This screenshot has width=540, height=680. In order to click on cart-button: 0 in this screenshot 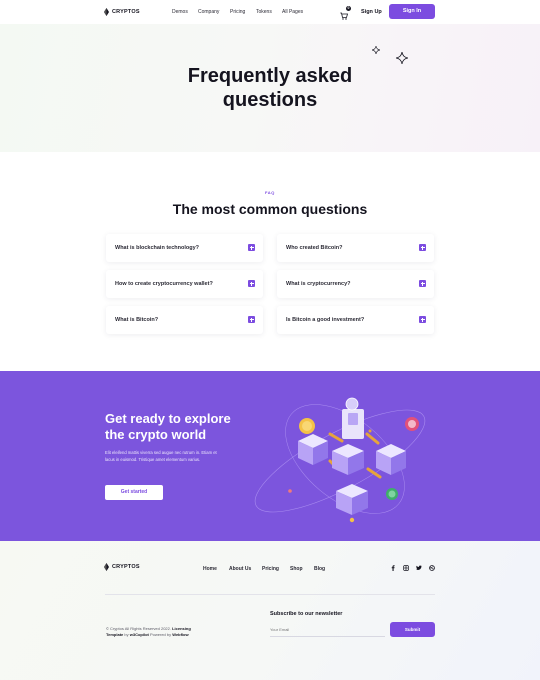, I will do `click(345, 13)`.